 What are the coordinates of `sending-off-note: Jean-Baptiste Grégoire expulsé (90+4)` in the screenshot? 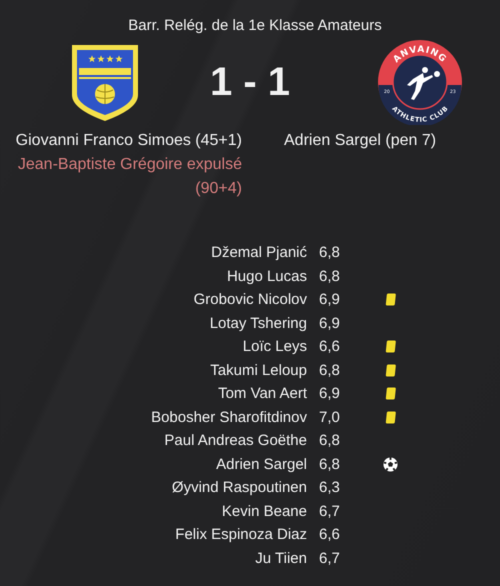 It's located at (129, 177).